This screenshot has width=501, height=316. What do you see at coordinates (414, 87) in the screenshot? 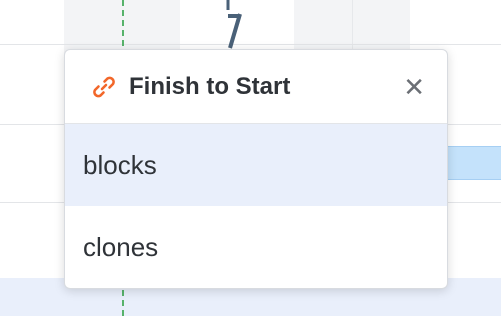
I see `close-icon: ✕` at bounding box center [414, 87].